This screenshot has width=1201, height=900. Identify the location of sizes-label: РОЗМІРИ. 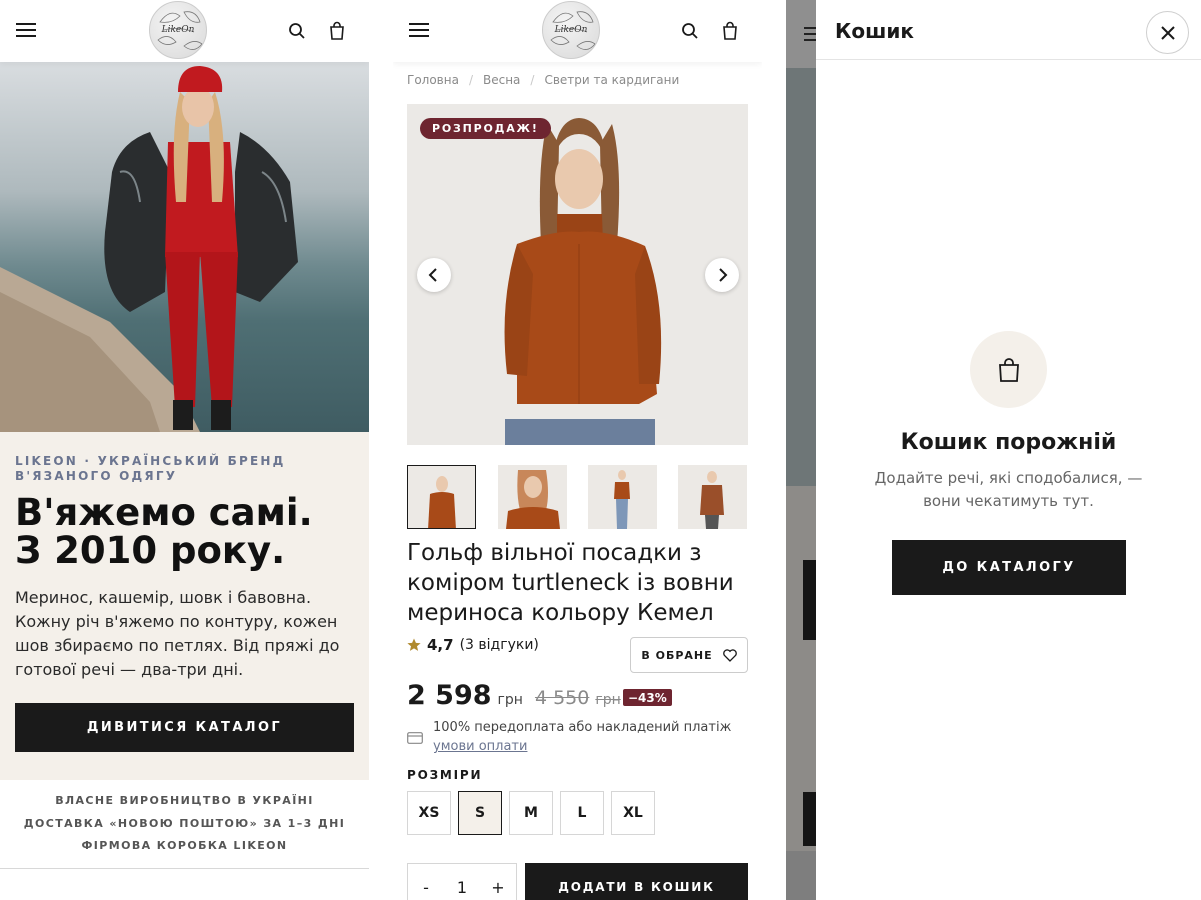
(445, 775).